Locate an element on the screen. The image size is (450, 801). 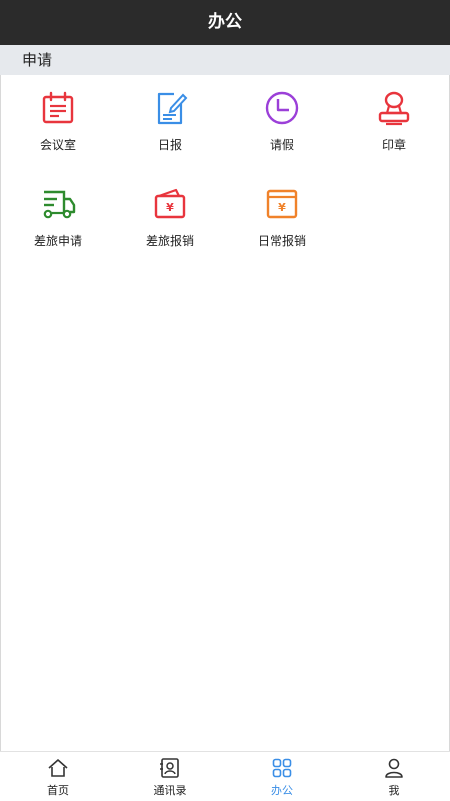
tile-daily-reimbursement: ¥ 日常报销 is located at coordinates (282, 219).